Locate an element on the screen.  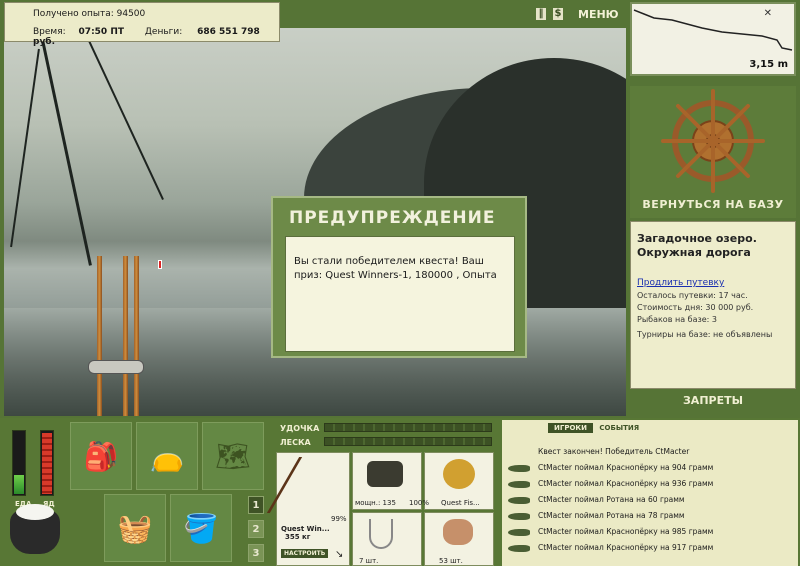
exp-label: Получено опыта: is located at coordinates (73, 14).